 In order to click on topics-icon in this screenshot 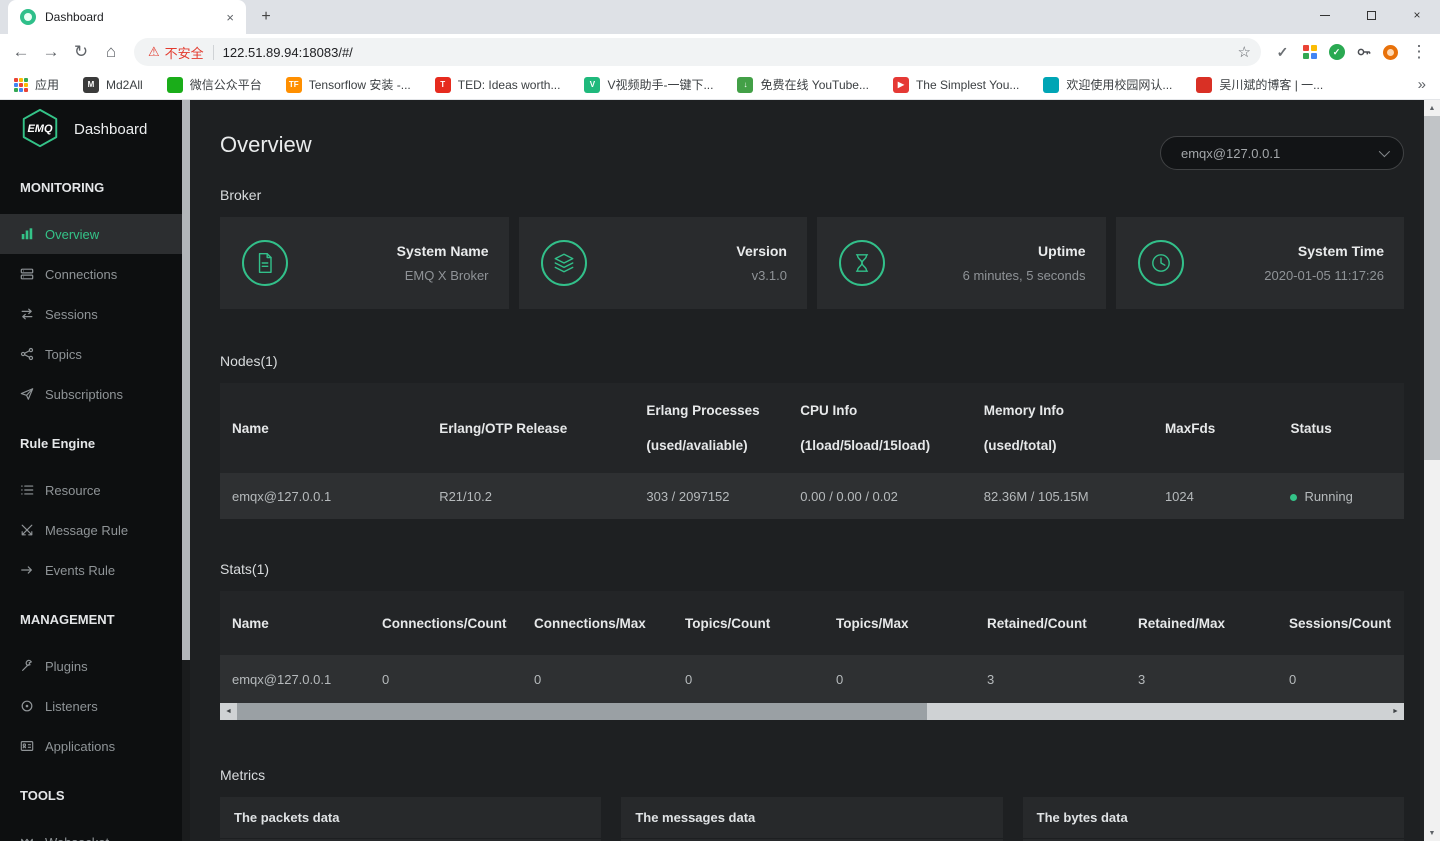, I will do `click(27, 354)`.